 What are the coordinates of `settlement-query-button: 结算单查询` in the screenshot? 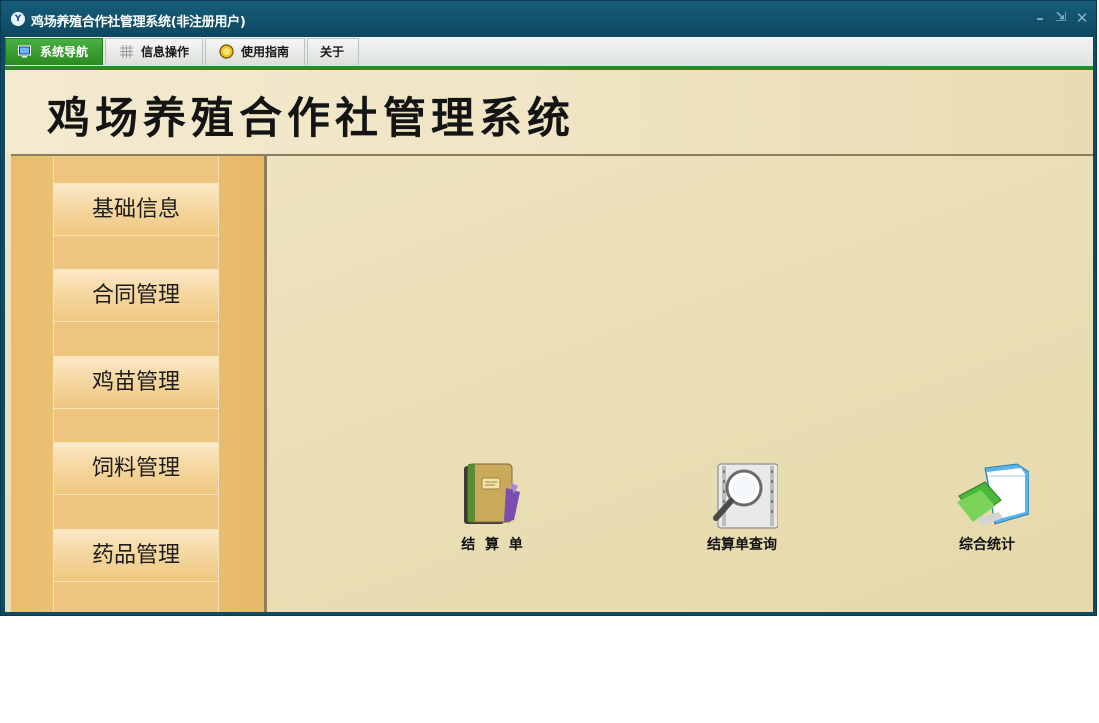 It's located at (742, 512).